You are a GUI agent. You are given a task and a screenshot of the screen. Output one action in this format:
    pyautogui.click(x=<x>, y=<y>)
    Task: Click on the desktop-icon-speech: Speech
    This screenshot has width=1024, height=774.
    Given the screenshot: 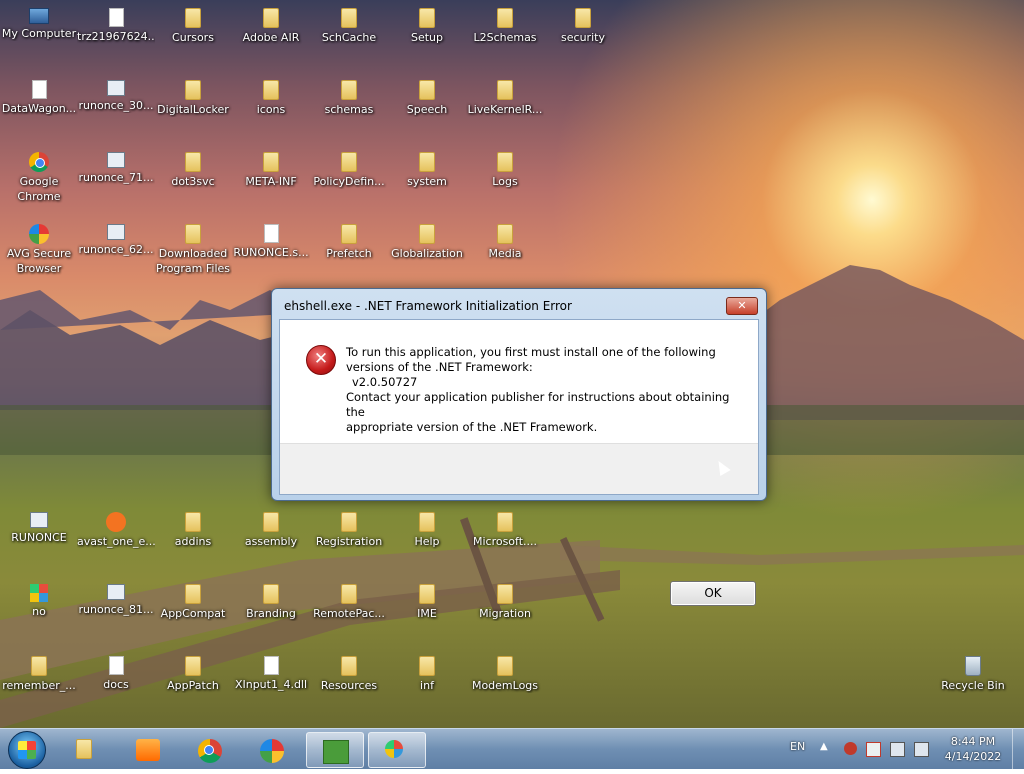 What is the action you would take?
    pyautogui.click(x=427, y=107)
    